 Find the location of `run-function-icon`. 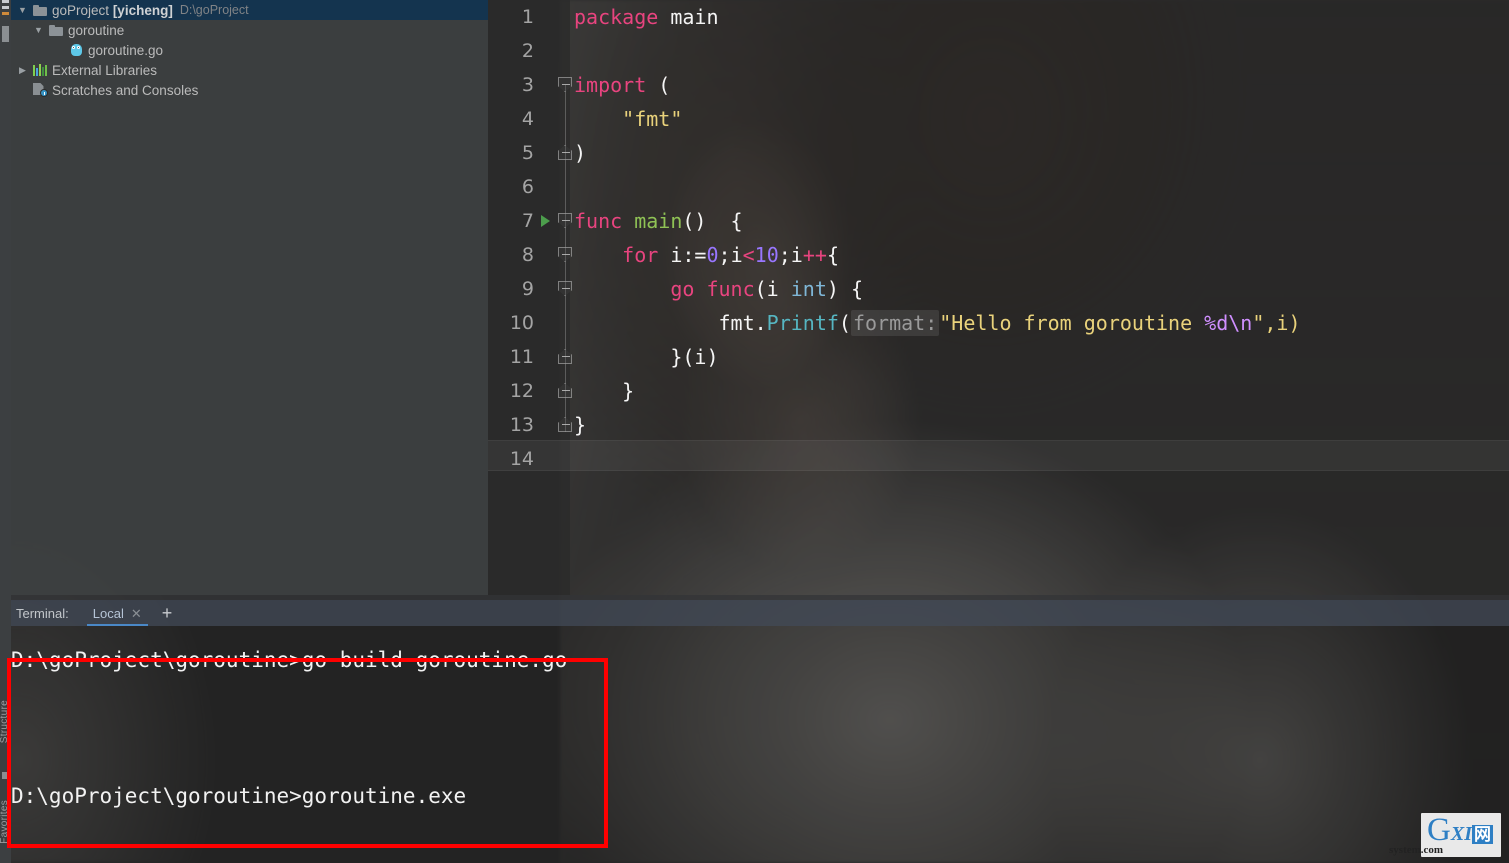

run-function-icon is located at coordinates (545, 221).